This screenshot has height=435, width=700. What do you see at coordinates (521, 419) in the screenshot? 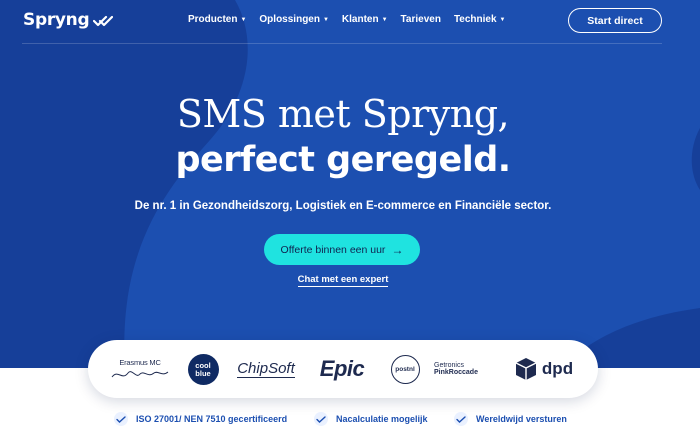
I see `feature-label: Wereldwijd versturen` at bounding box center [521, 419].